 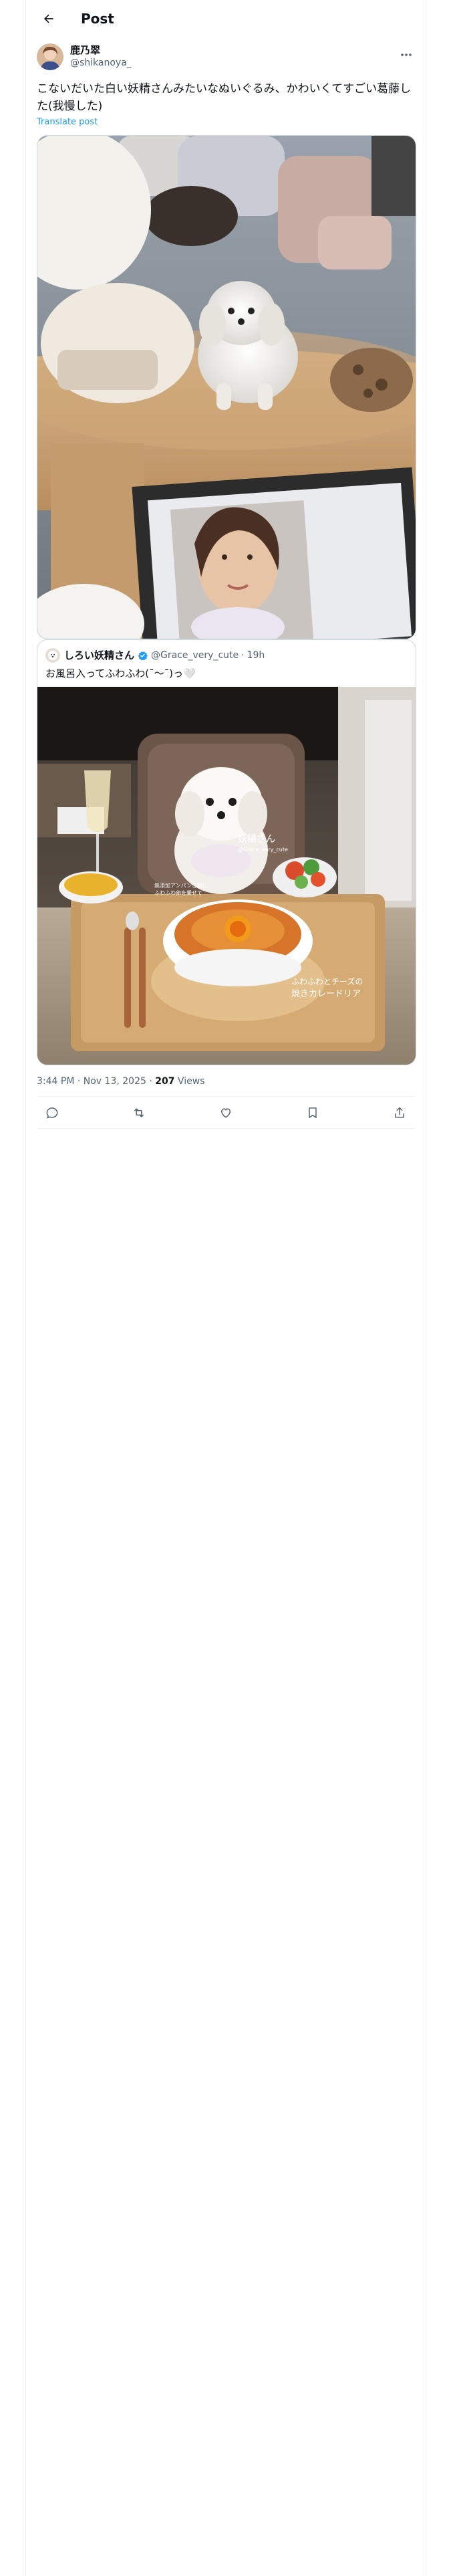 I want to click on views-count: 207, so click(x=165, y=1081).